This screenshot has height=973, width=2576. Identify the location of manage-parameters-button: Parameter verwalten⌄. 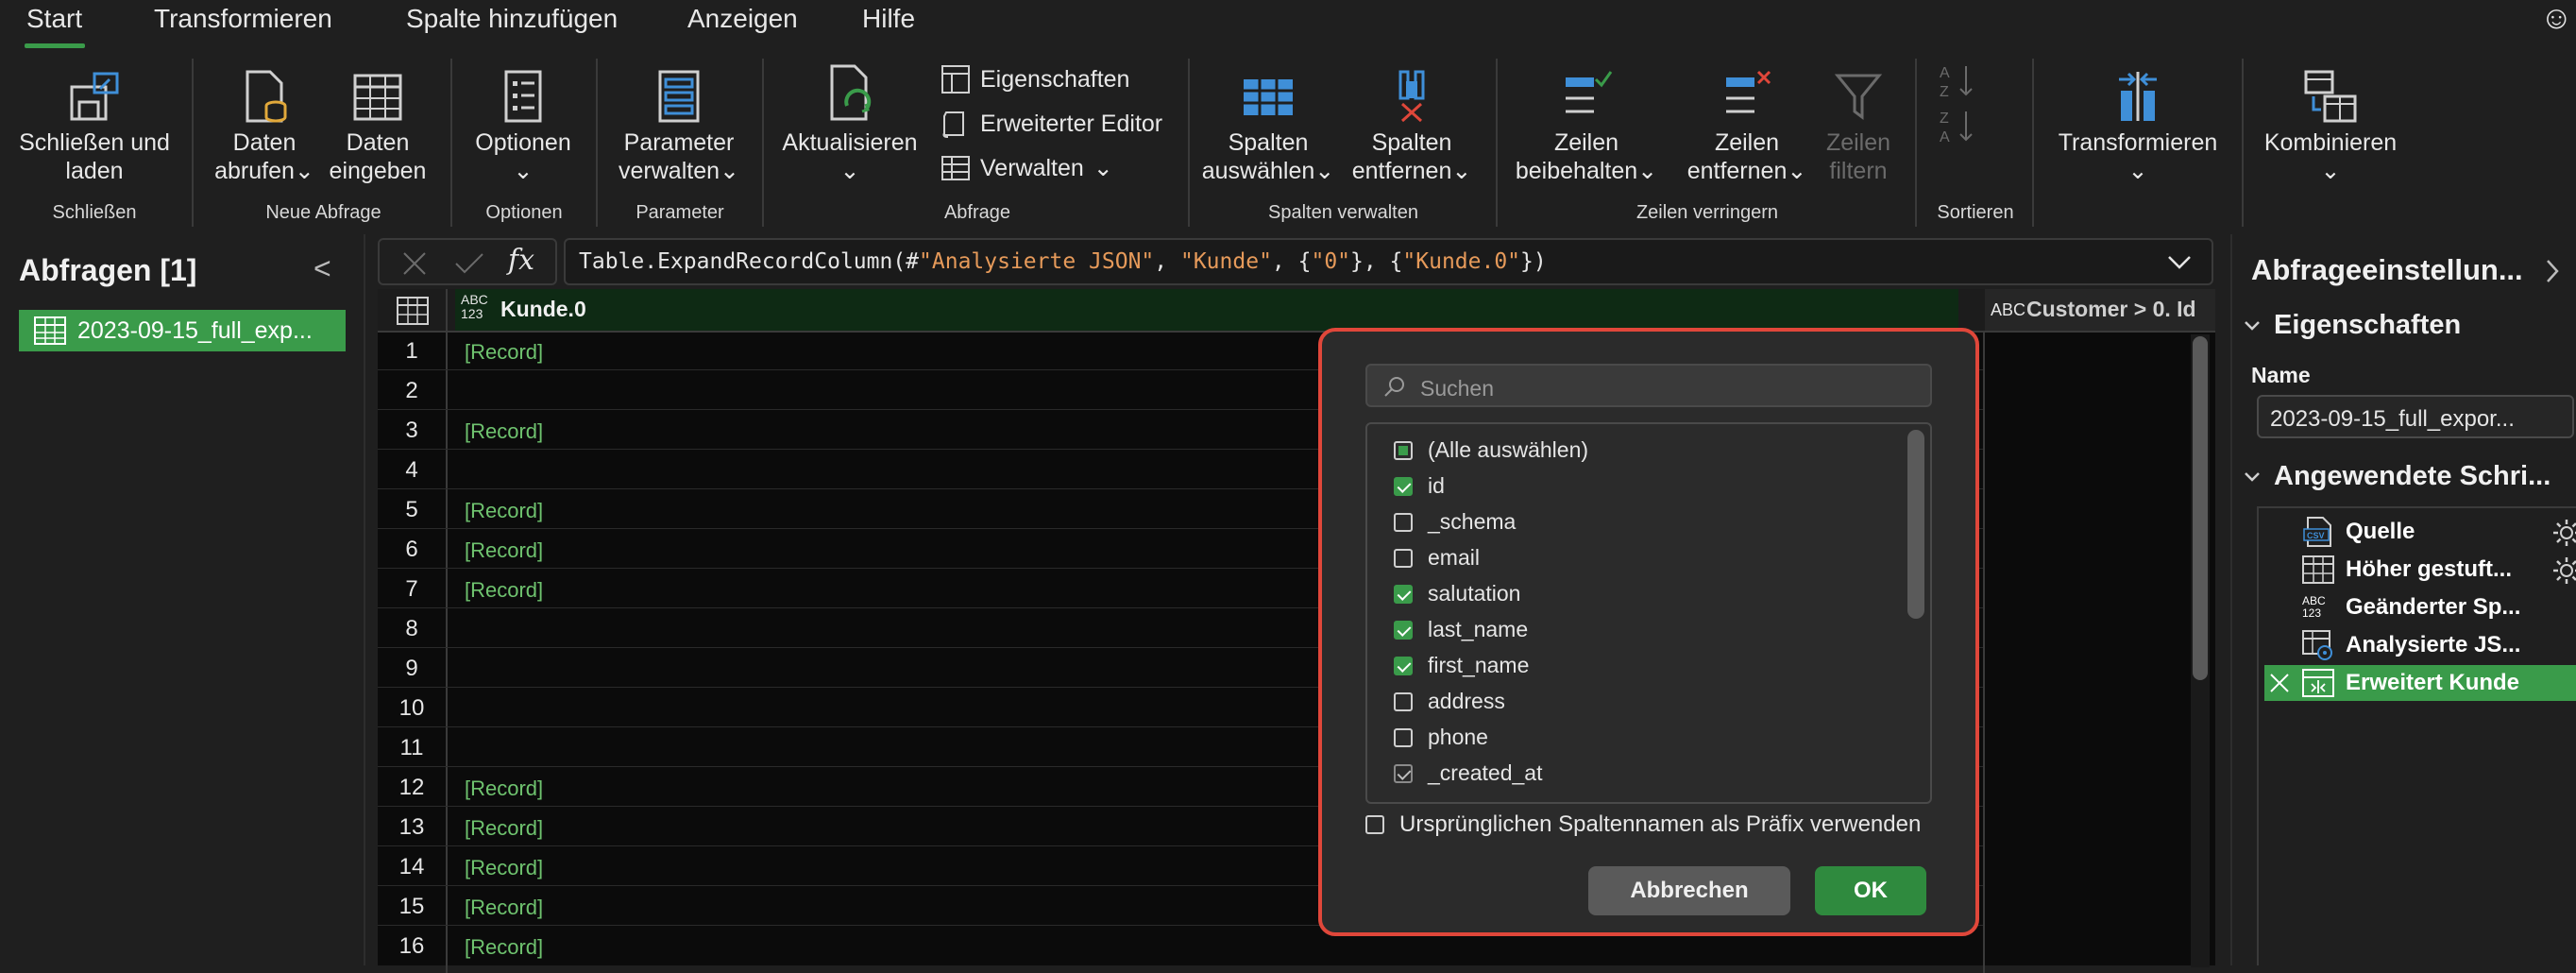
(679, 126).